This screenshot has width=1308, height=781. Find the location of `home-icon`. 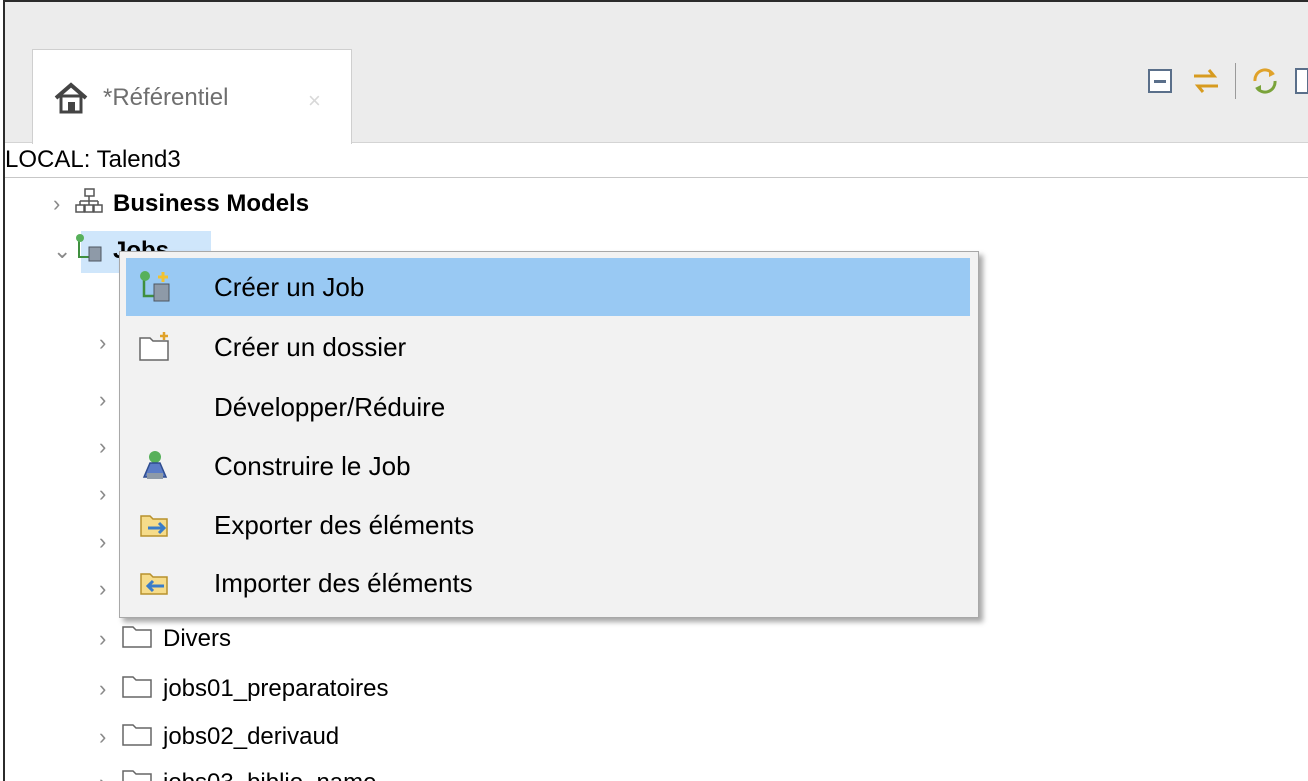

home-icon is located at coordinates (71, 100).